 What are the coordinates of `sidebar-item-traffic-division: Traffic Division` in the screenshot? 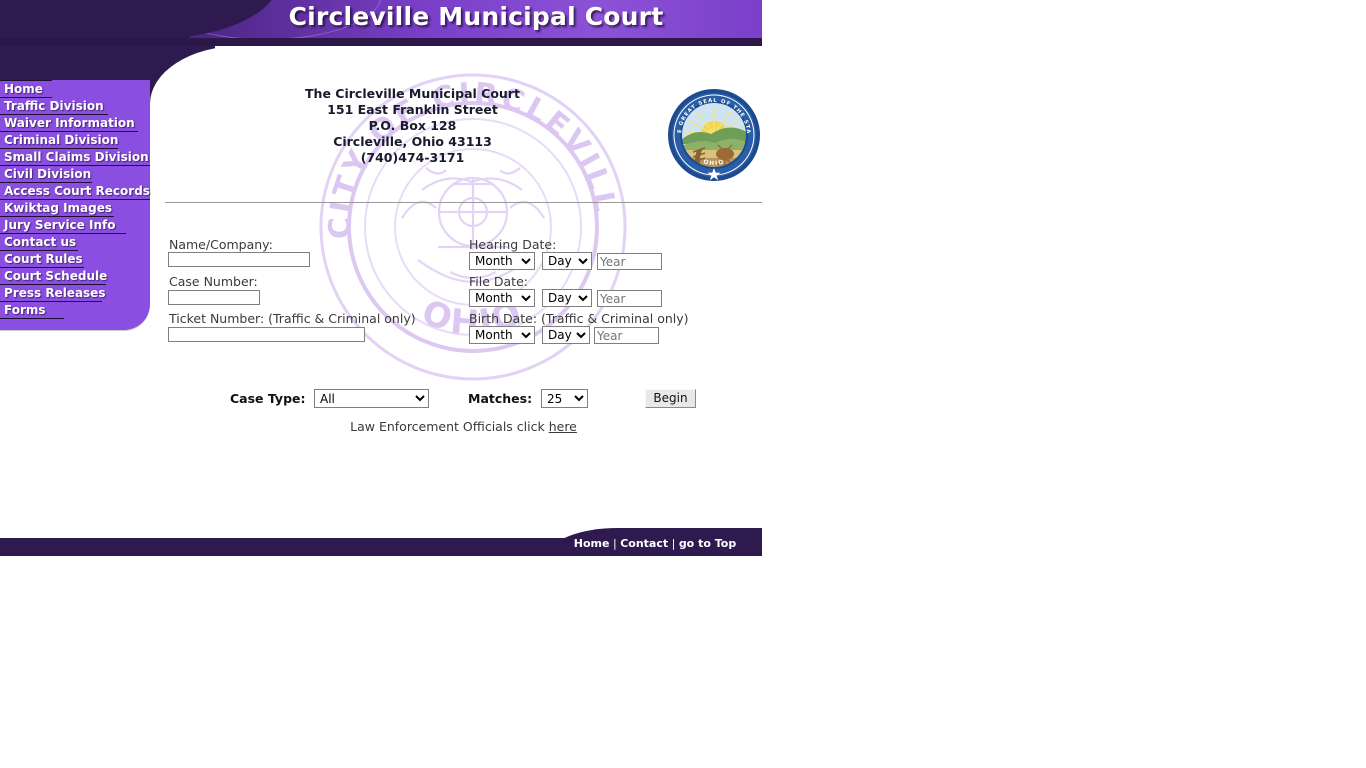 It's located at (54, 106).